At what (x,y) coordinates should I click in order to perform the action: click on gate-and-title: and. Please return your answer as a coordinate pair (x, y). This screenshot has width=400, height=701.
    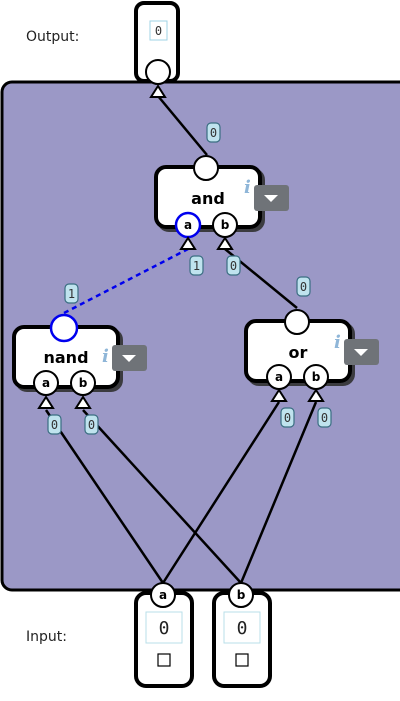
    Looking at the image, I should click on (208, 198).